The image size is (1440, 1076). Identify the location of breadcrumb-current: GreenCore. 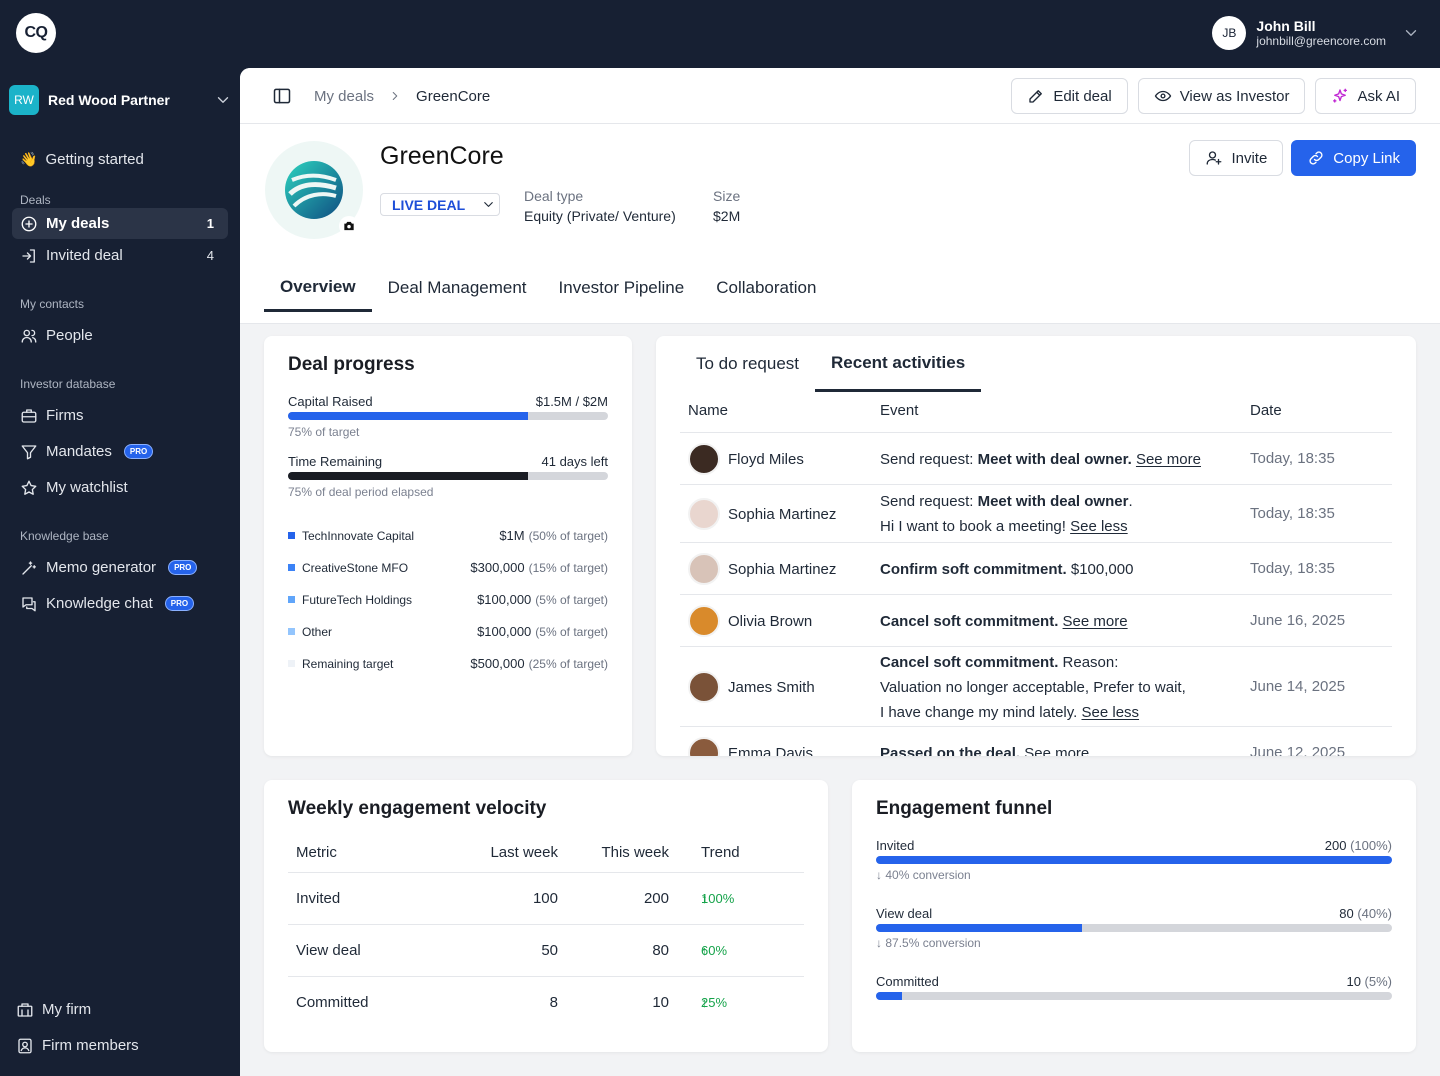
(453, 96).